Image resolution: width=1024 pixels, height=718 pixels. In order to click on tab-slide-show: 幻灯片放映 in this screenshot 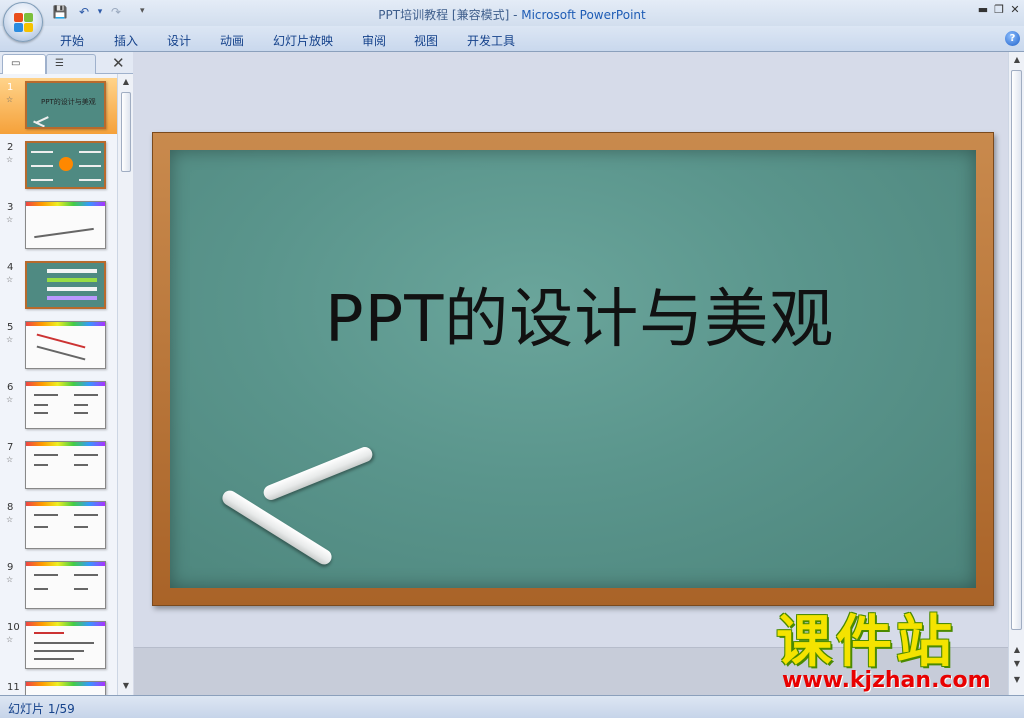, I will do `click(303, 40)`.